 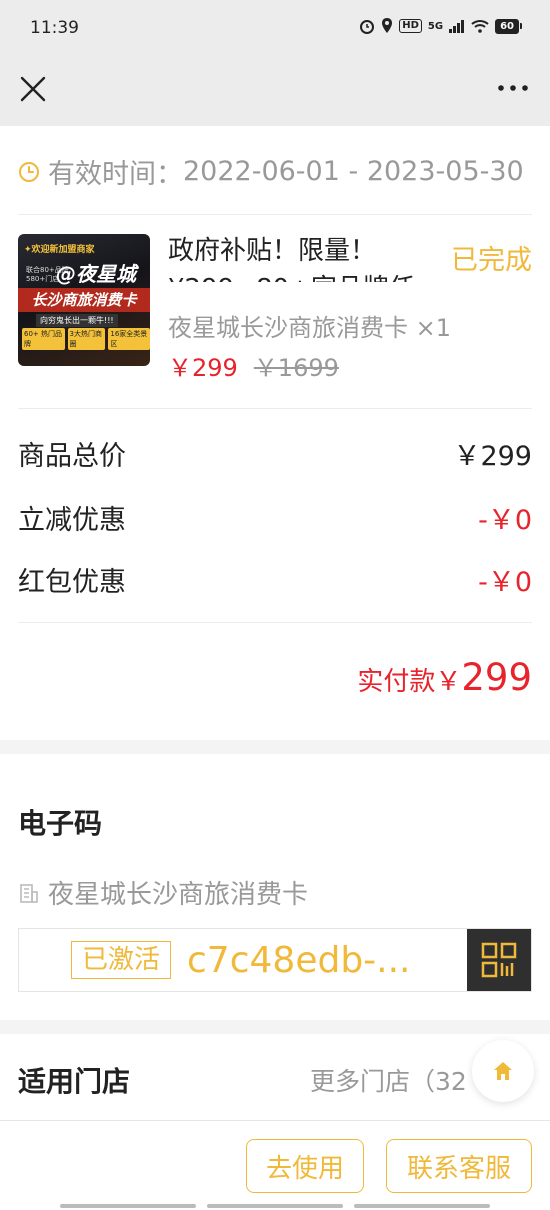 What do you see at coordinates (96, 274) in the screenshot?
I see `image-brand: @夜星城` at bounding box center [96, 274].